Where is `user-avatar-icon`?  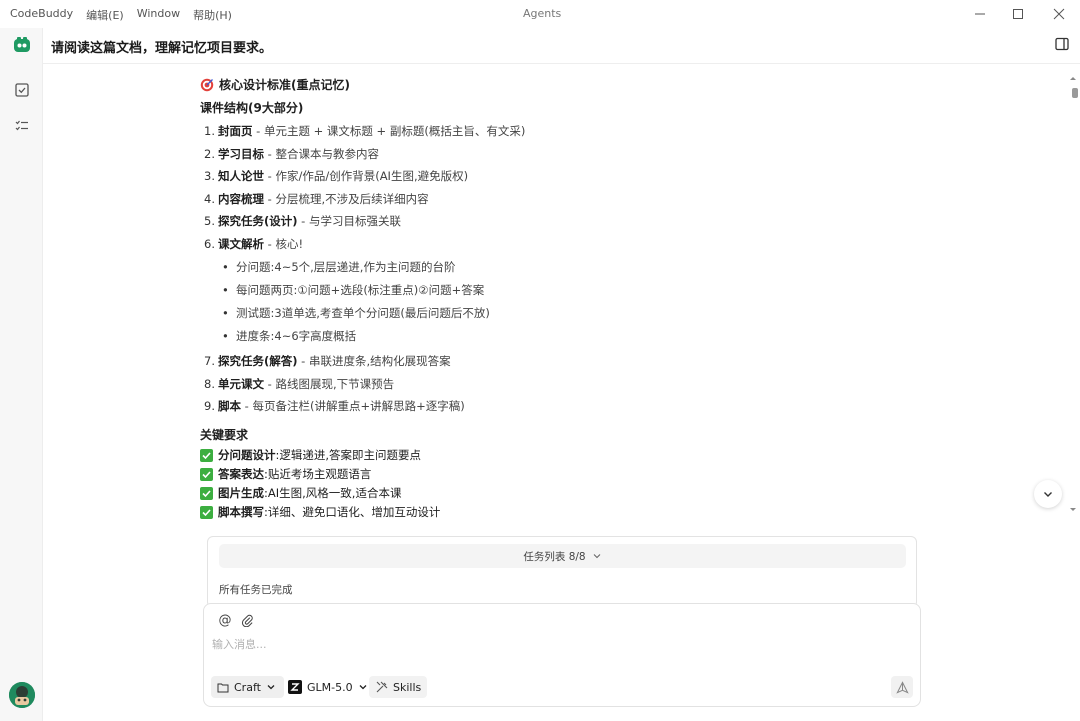
user-avatar-icon is located at coordinates (22, 695).